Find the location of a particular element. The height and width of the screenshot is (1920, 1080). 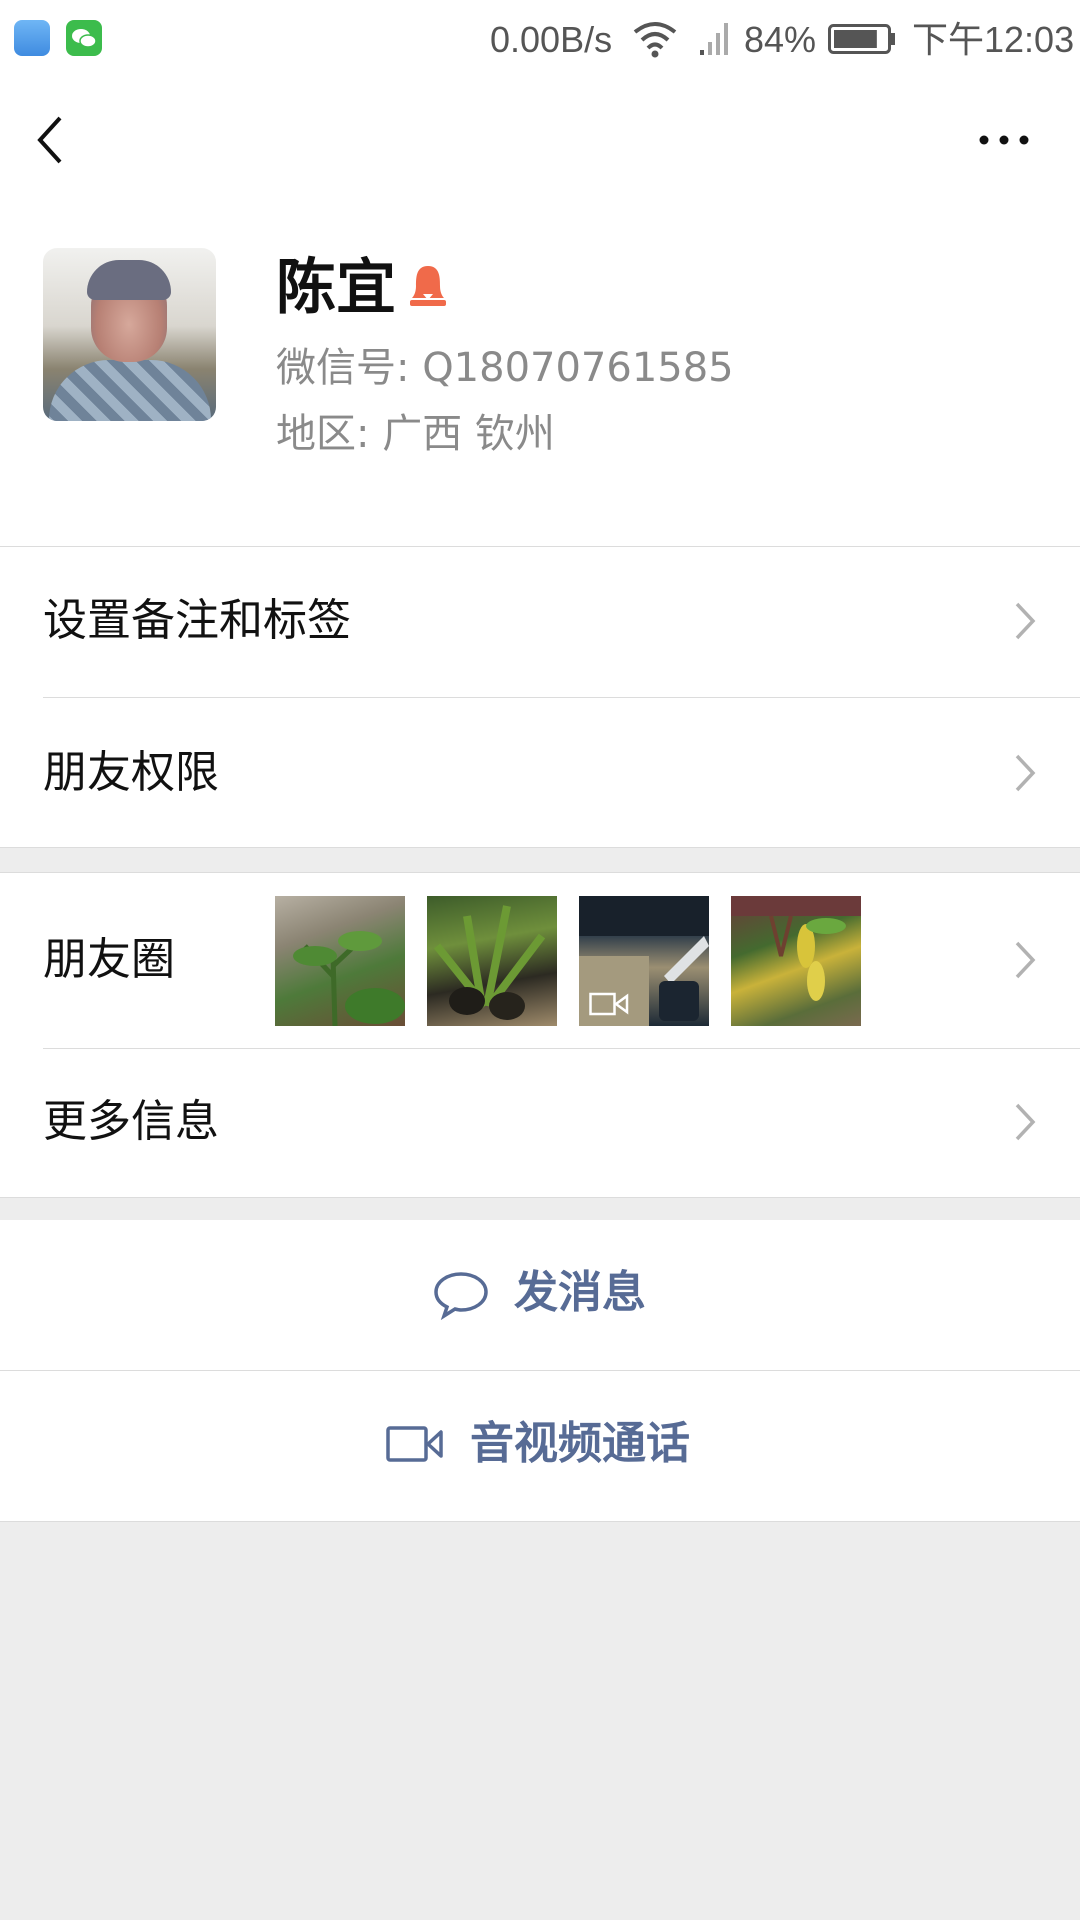

network-speed: 0.00B/s is located at coordinates (551, 39).